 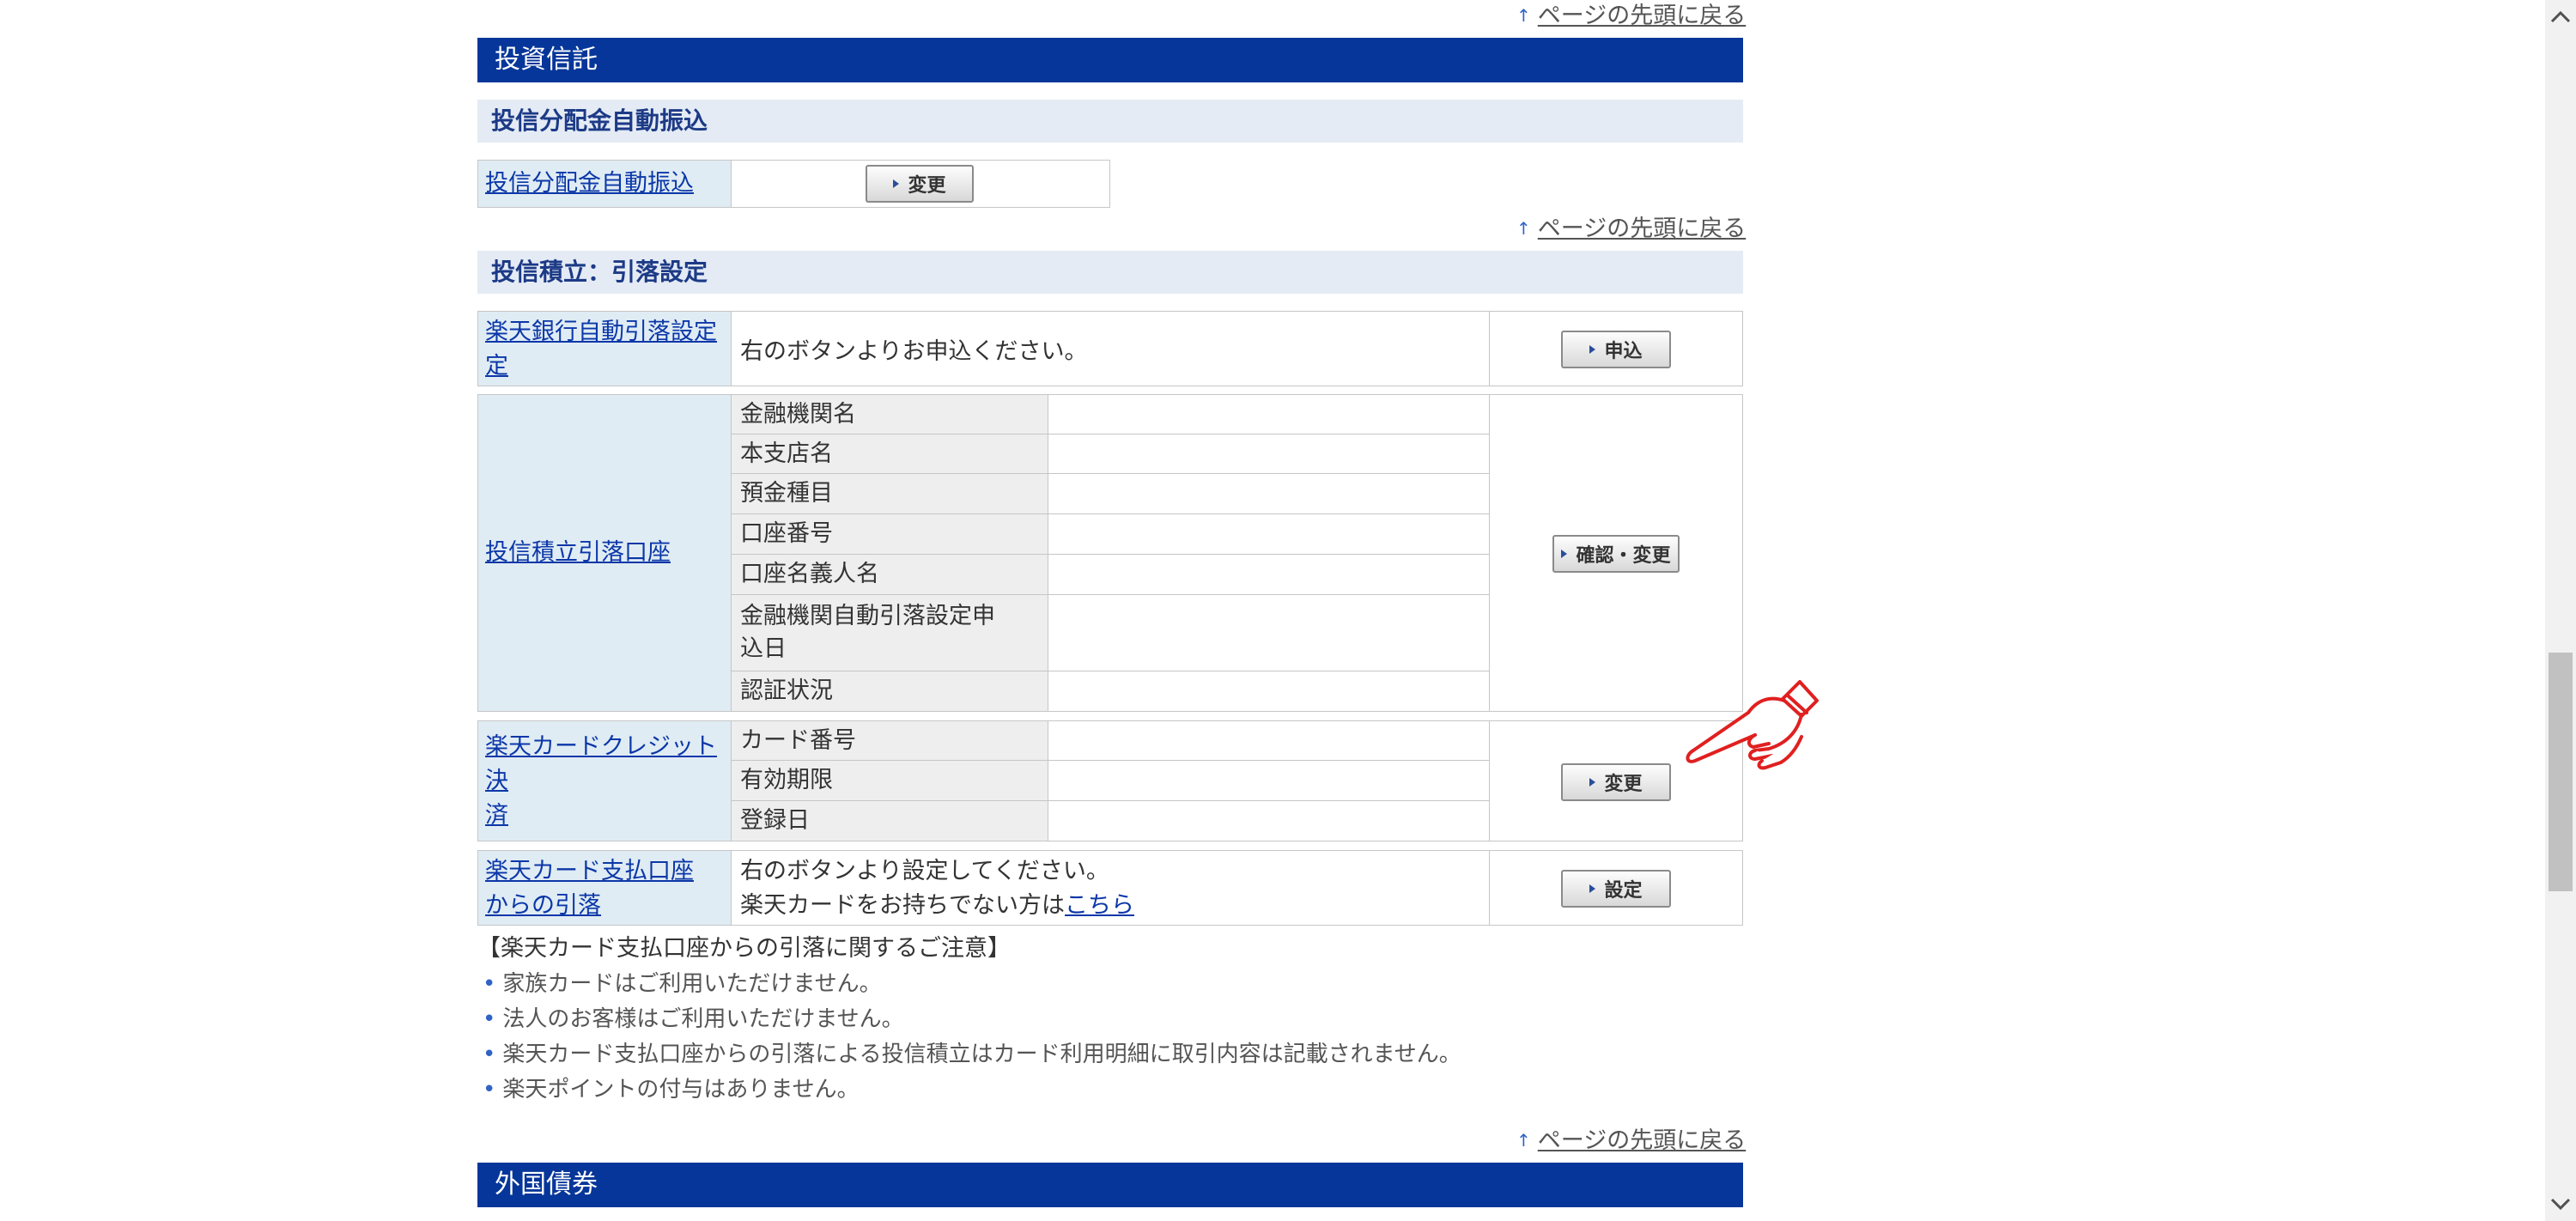 I want to click on scrollbar-thumb, so click(x=2561, y=772).